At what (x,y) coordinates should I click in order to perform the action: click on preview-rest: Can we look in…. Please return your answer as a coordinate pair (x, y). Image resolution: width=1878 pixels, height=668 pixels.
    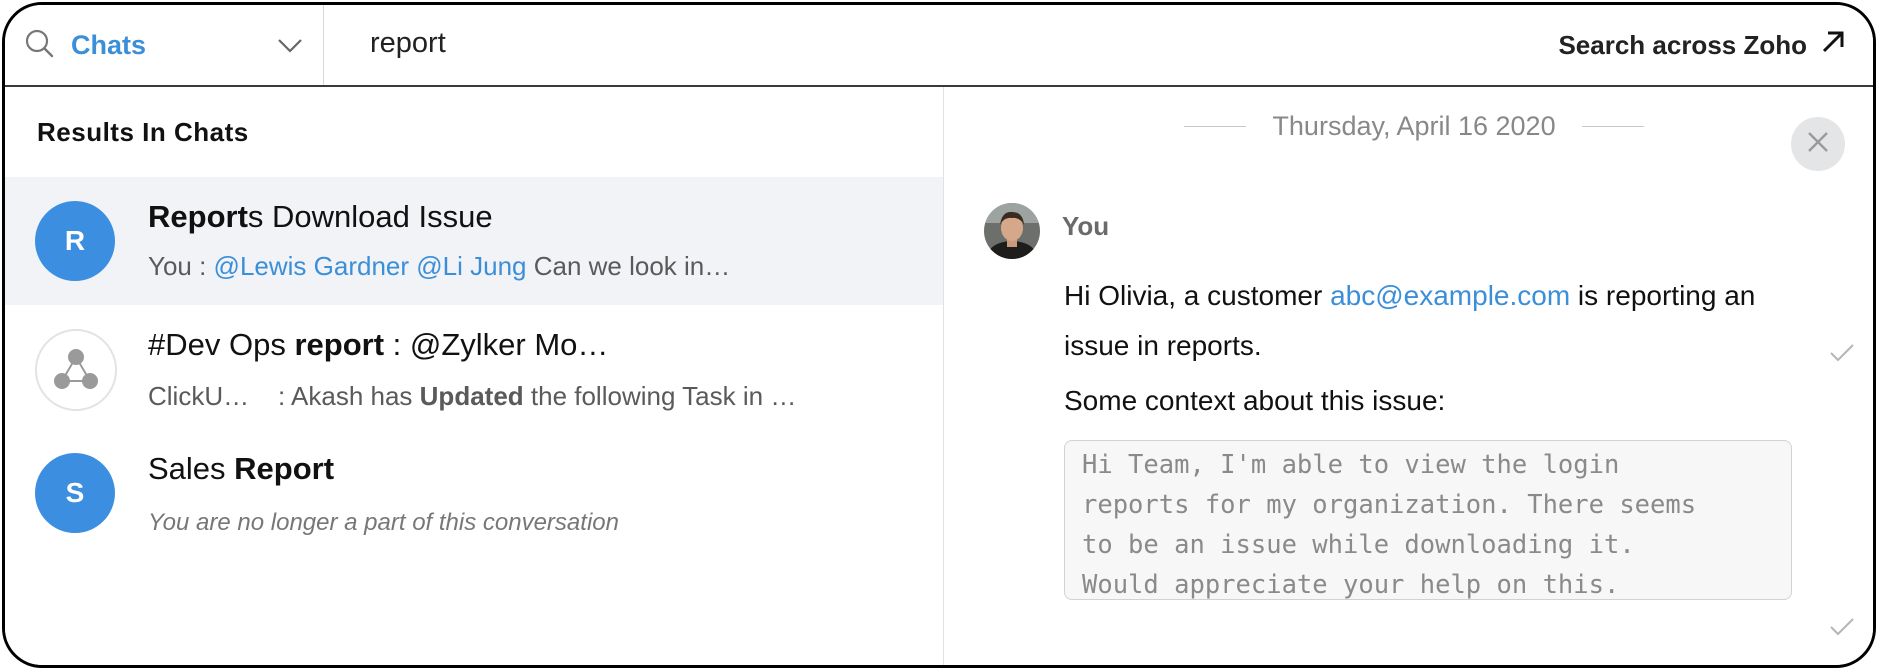
    Looking at the image, I should click on (628, 266).